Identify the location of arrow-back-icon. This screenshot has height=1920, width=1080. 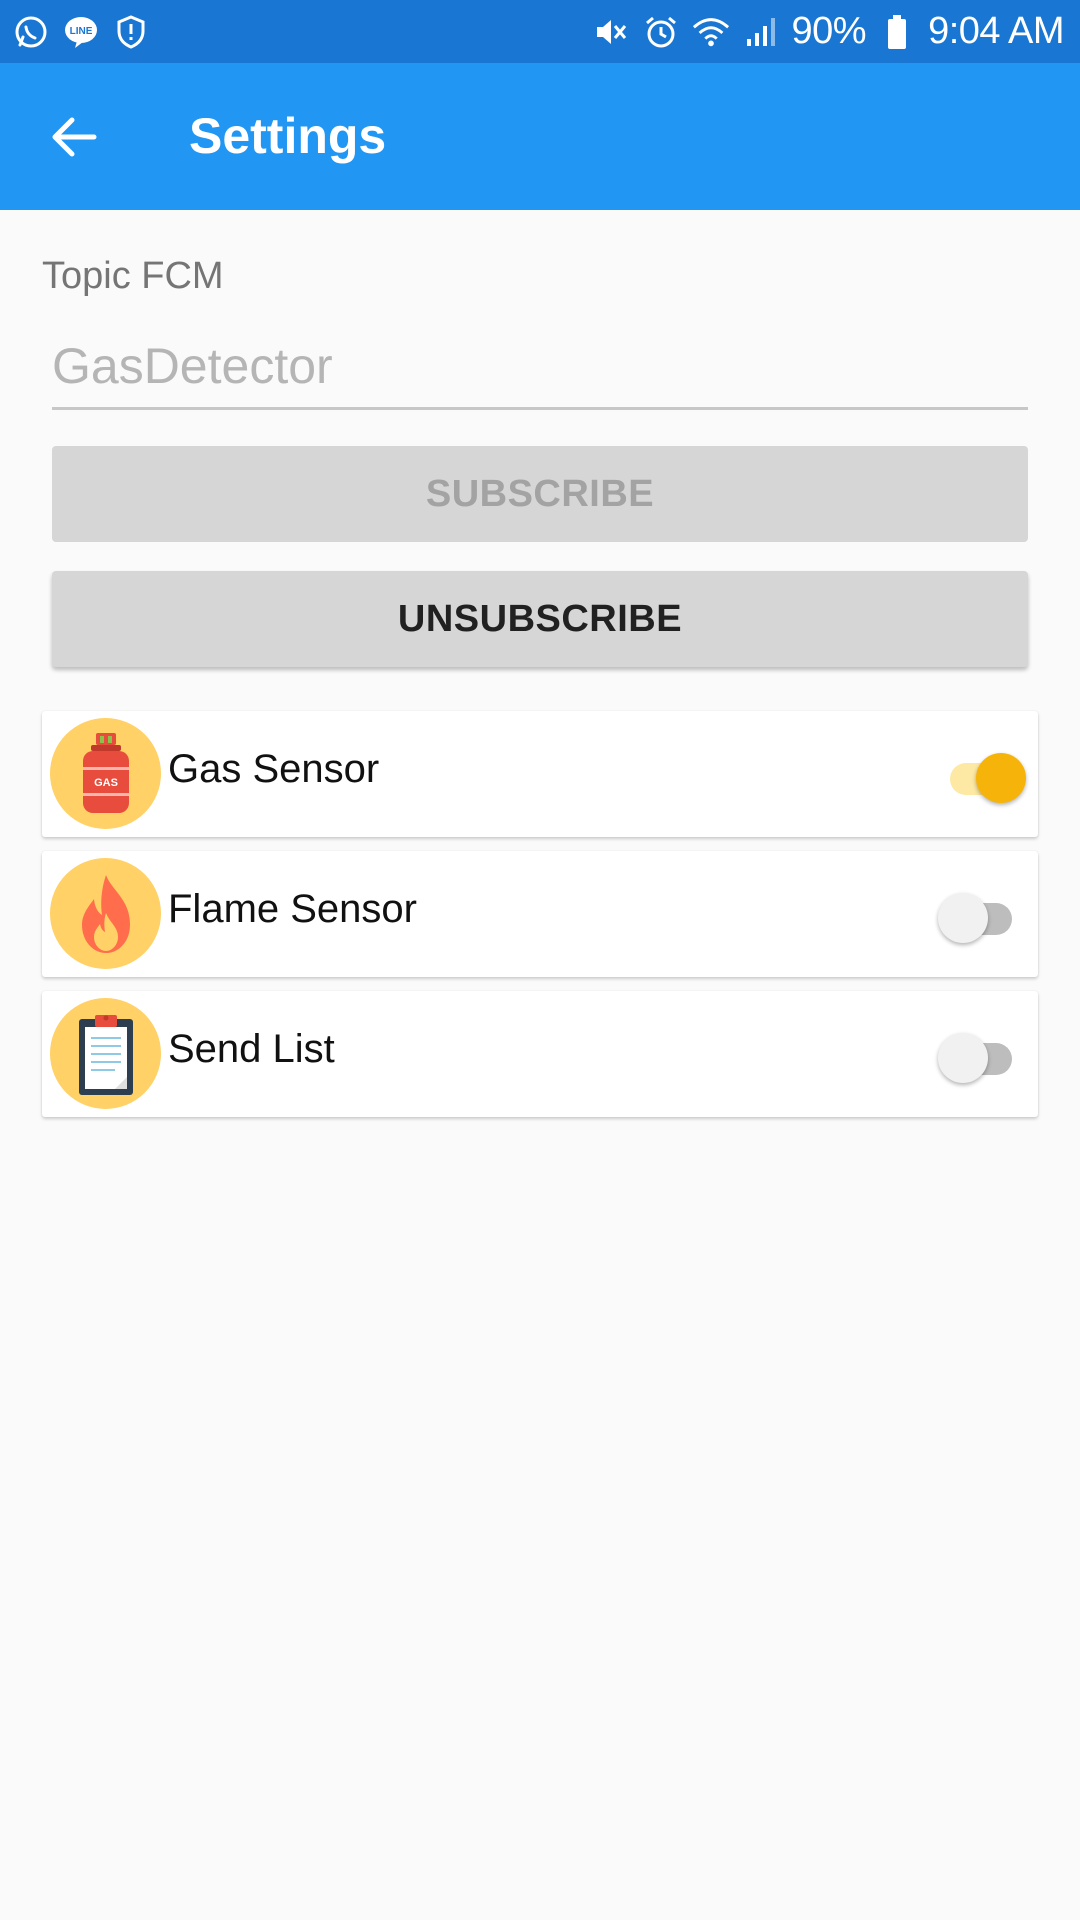
(74, 136).